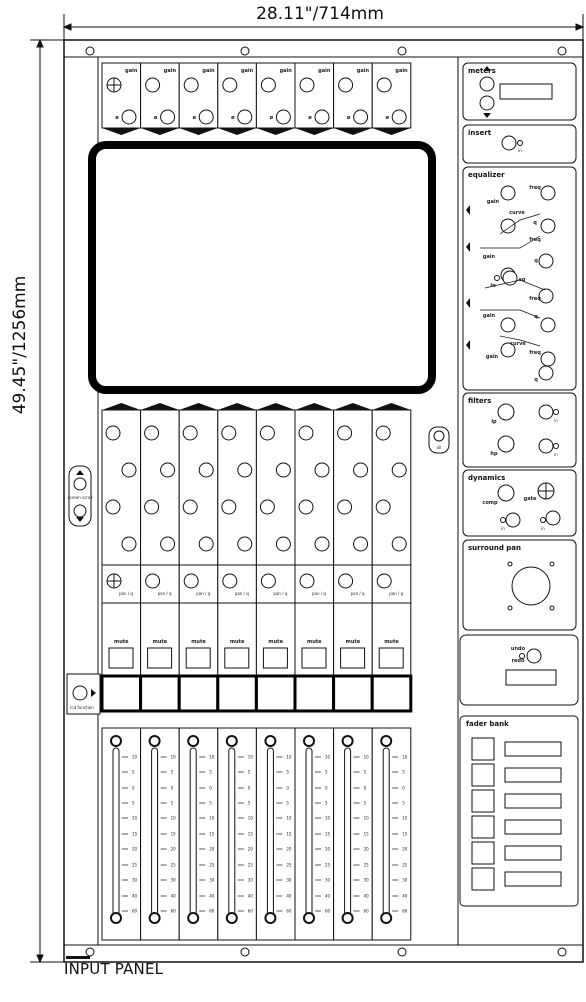 The width and height of the screenshot is (586, 1002). I want to click on meters-down-knob, so click(487, 103).